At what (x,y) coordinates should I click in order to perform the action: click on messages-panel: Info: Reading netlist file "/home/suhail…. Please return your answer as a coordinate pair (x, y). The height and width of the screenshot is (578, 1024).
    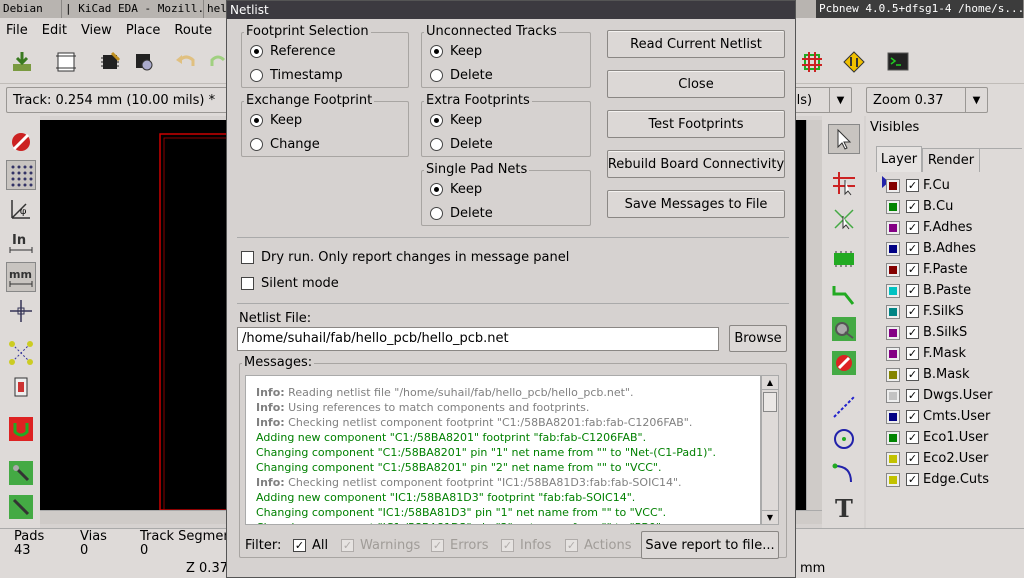
    Looking at the image, I should click on (503, 450).